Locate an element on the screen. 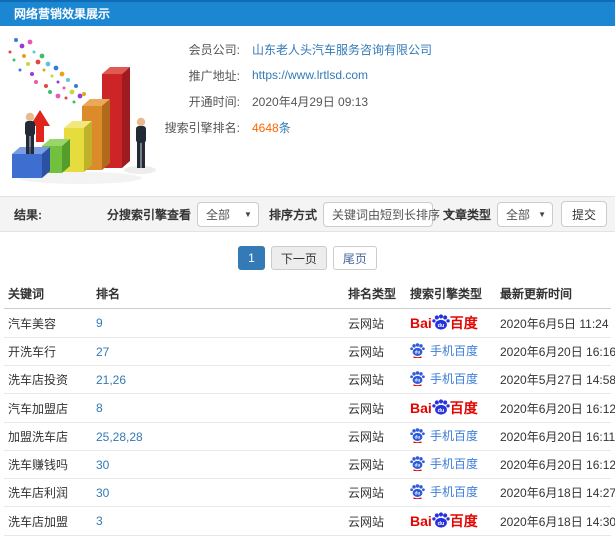 The width and height of the screenshot is (615, 536). promo-url-link: https://www.lrtlsd.com is located at coordinates (310, 75).